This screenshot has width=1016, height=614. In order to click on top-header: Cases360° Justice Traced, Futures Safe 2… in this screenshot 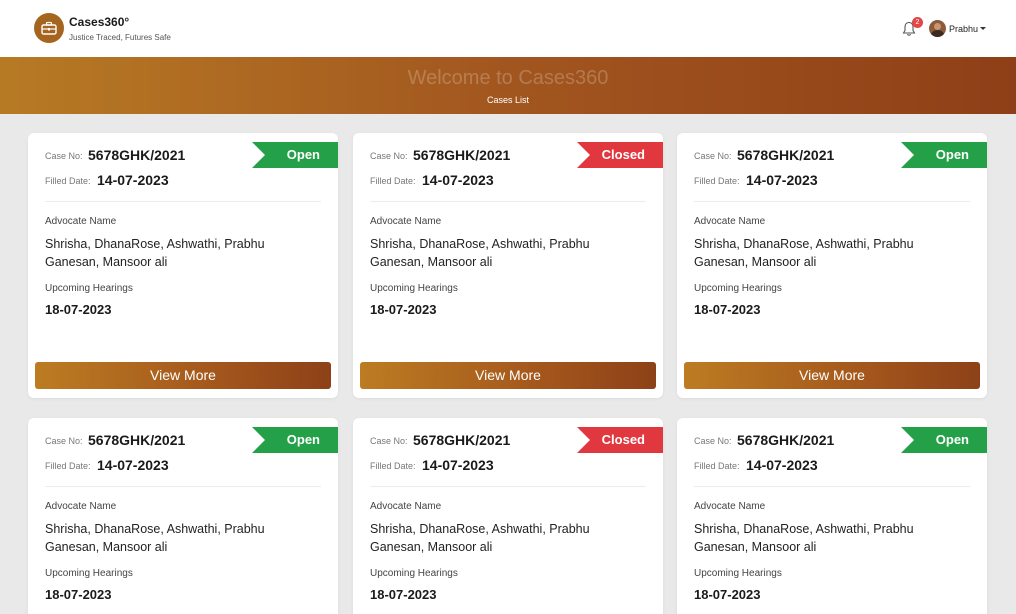, I will do `click(508, 28)`.